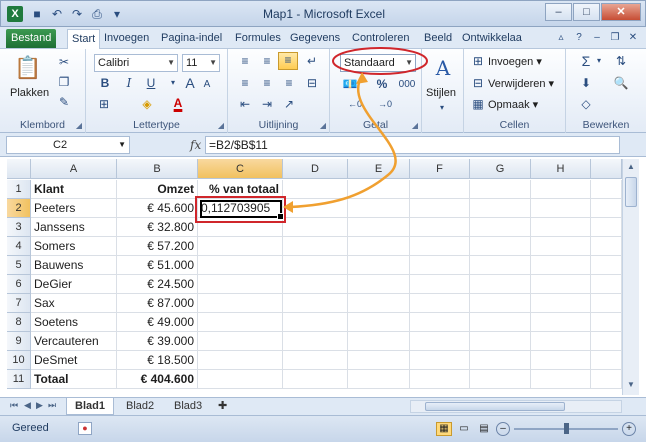 The image size is (646, 442). I want to click on column-header-g: G, so click(500, 169).